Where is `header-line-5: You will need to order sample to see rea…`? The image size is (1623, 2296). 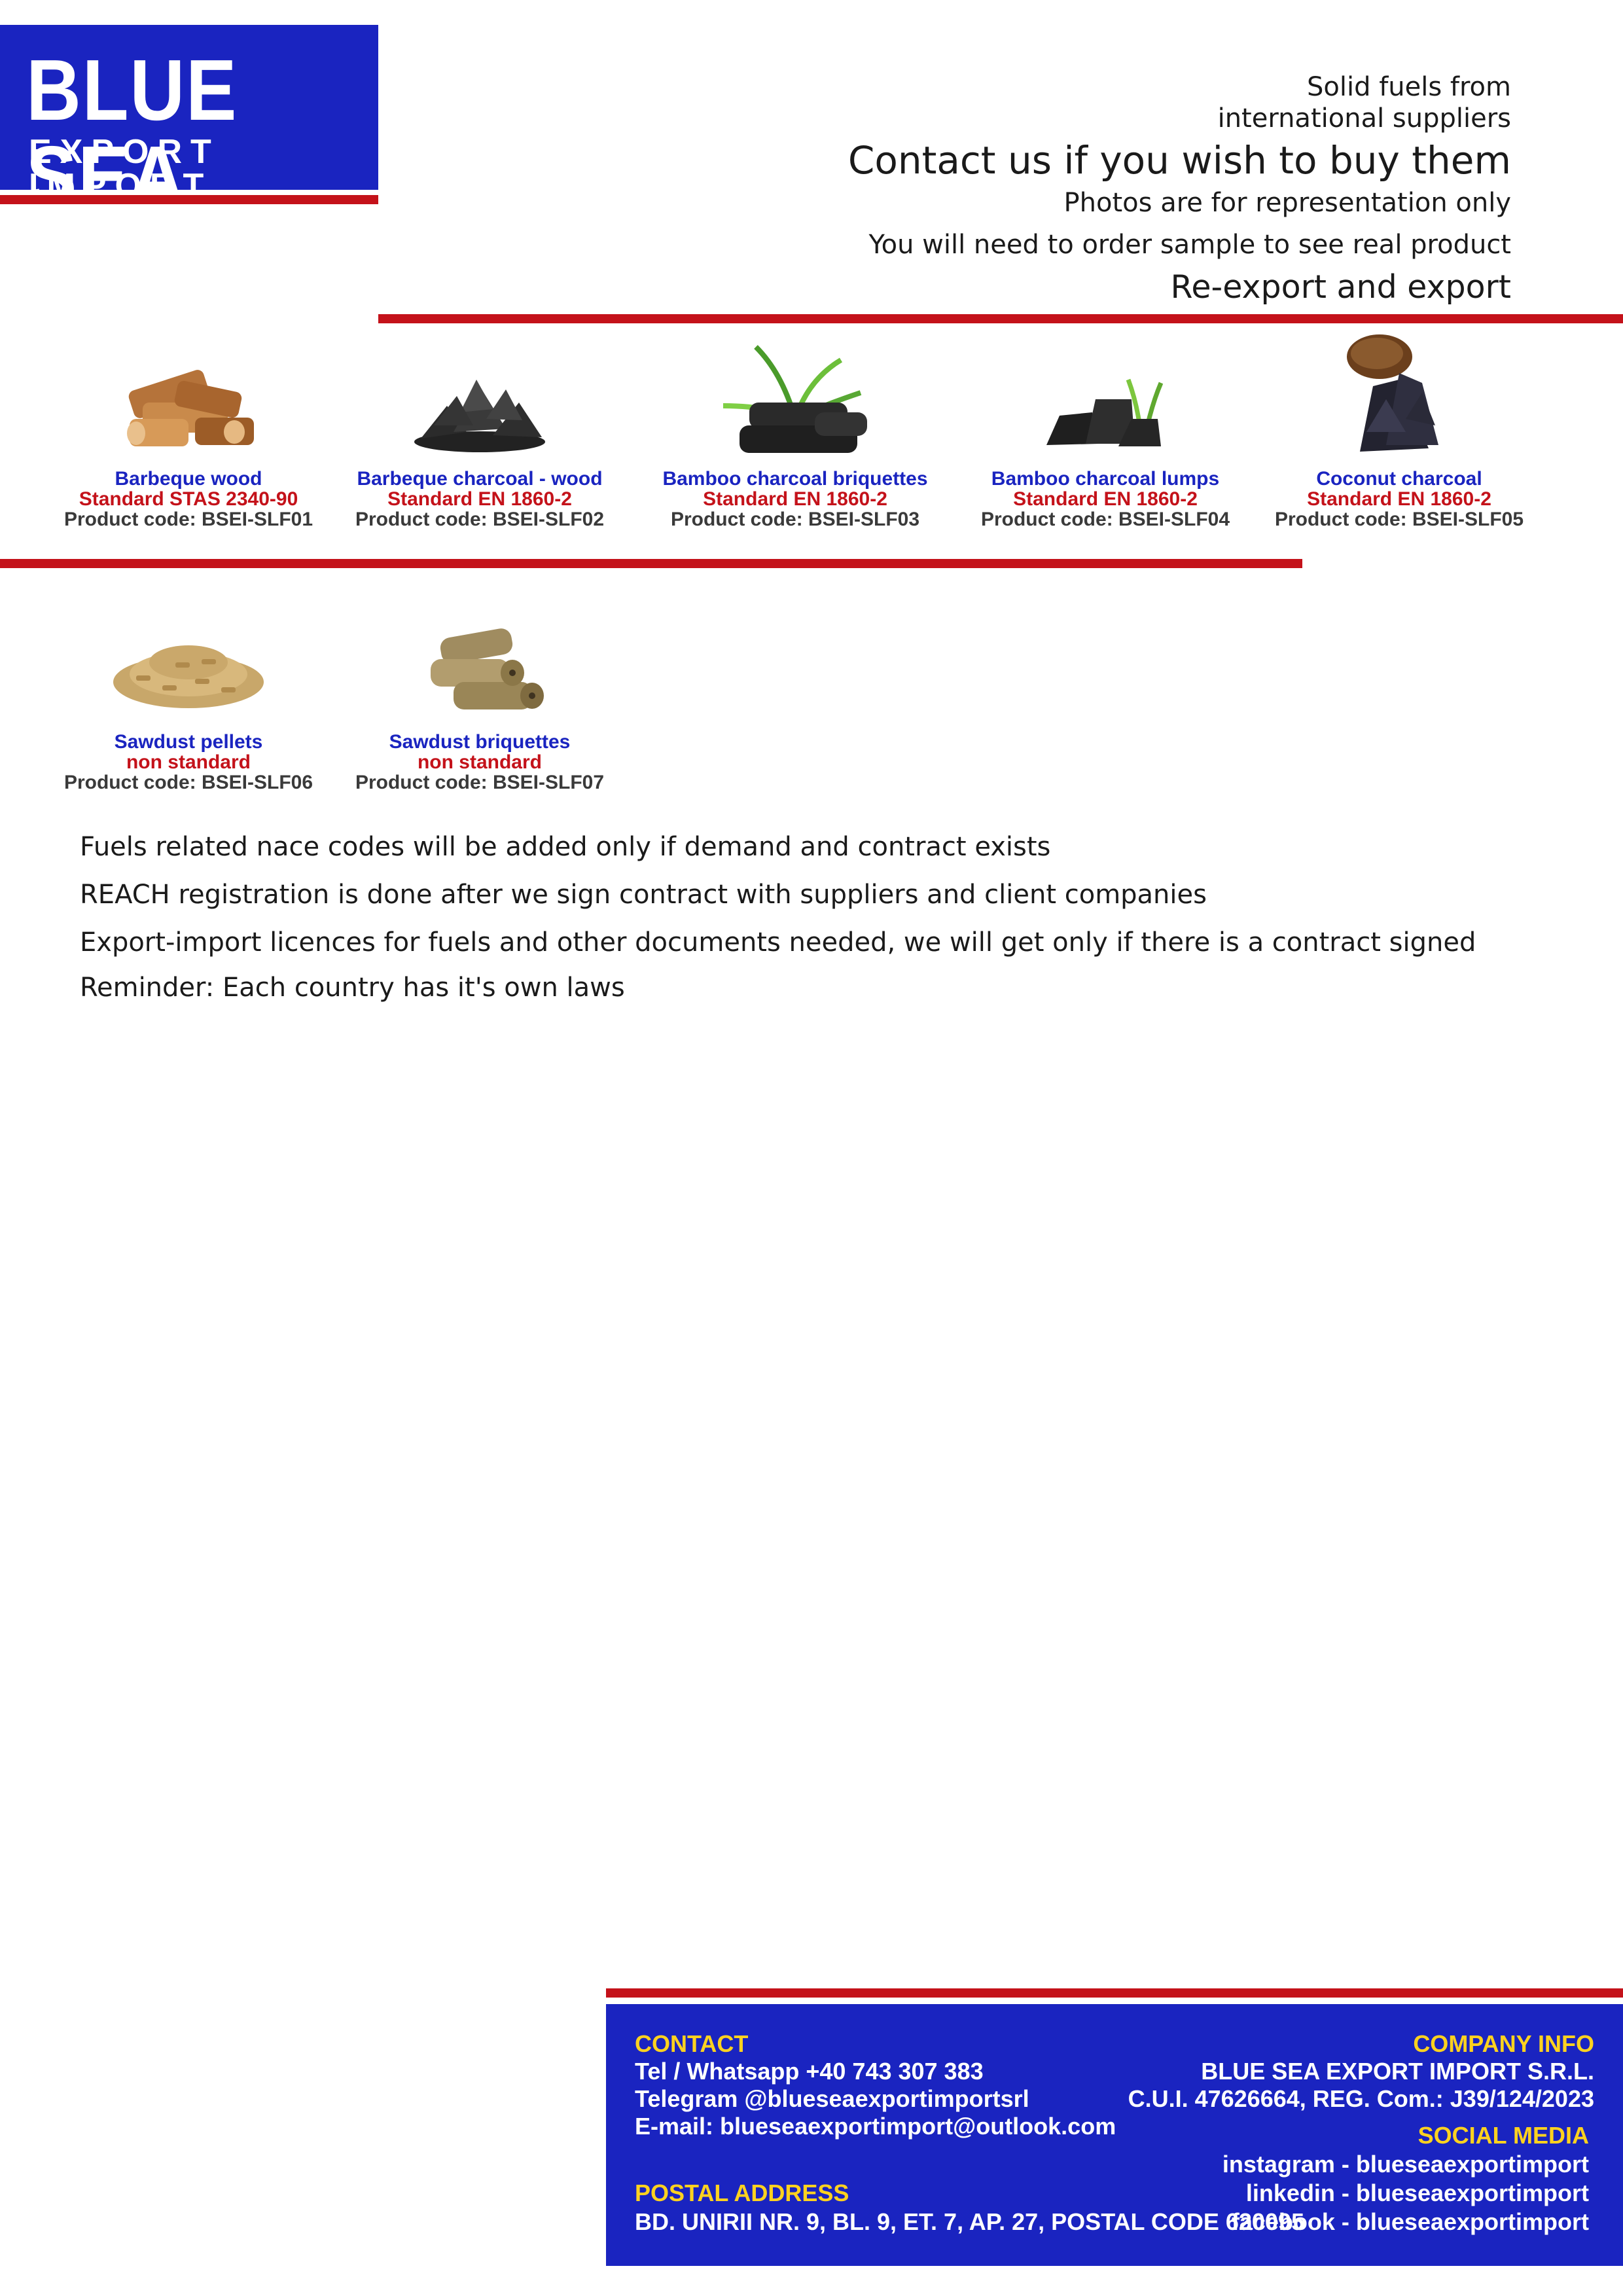 header-line-5: You will need to order sample to see rea… is located at coordinates (1189, 245).